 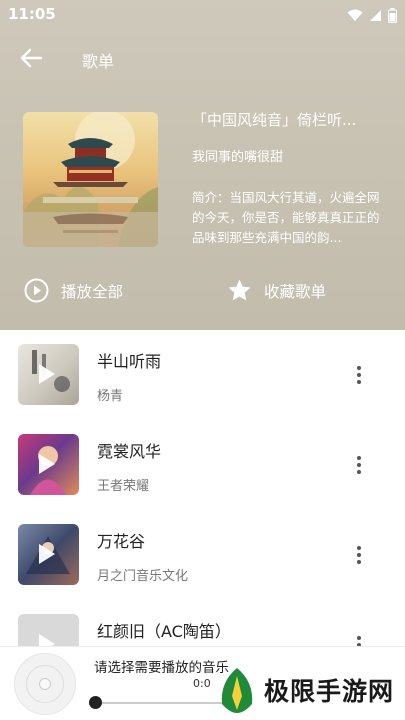 What do you see at coordinates (36, 290) in the screenshot?
I see `play-circle-icon` at bounding box center [36, 290].